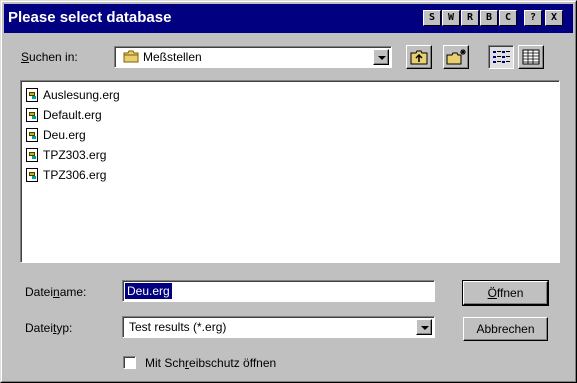  I want to click on new-folder-icon, so click(456, 57).